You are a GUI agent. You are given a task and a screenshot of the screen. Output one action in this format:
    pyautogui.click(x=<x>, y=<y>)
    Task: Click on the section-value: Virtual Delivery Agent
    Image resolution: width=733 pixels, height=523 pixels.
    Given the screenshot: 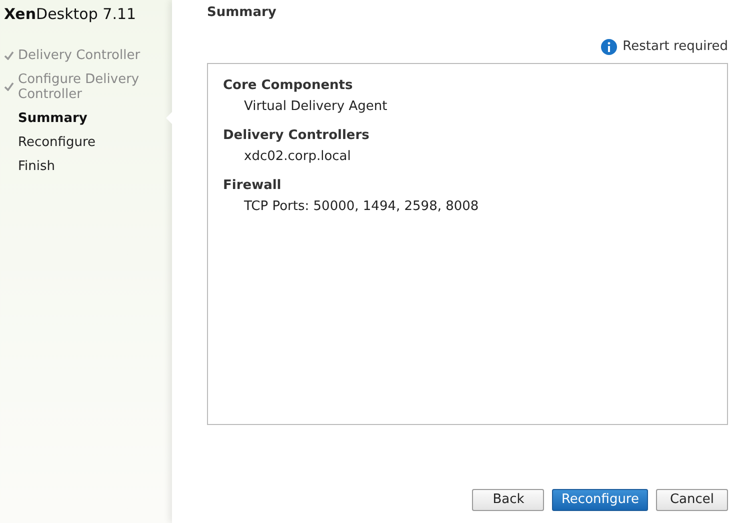 What is the action you would take?
    pyautogui.click(x=315, y=107)
    